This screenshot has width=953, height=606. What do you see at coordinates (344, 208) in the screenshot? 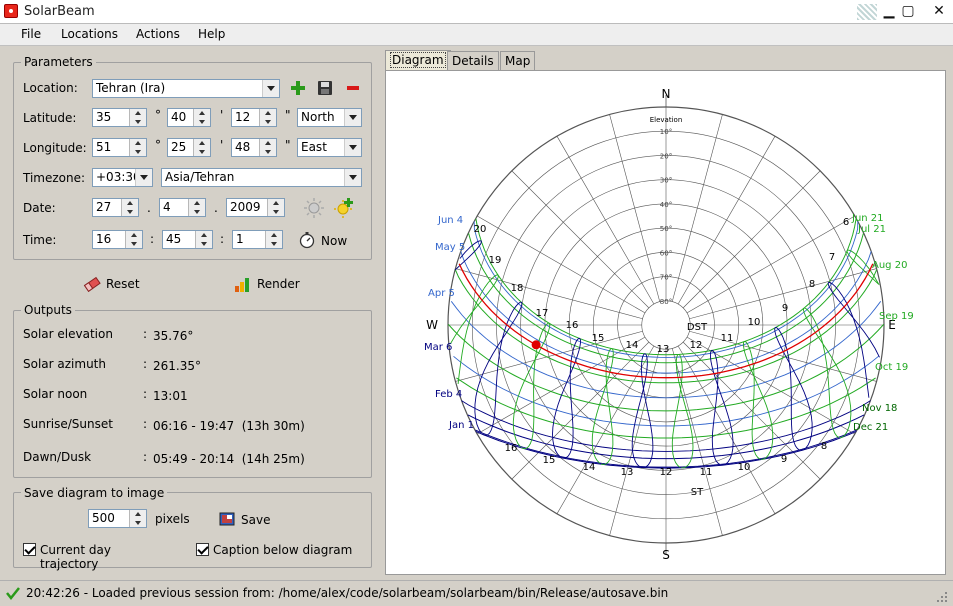
I see `next-day-button` at bounding box center [344, 208].